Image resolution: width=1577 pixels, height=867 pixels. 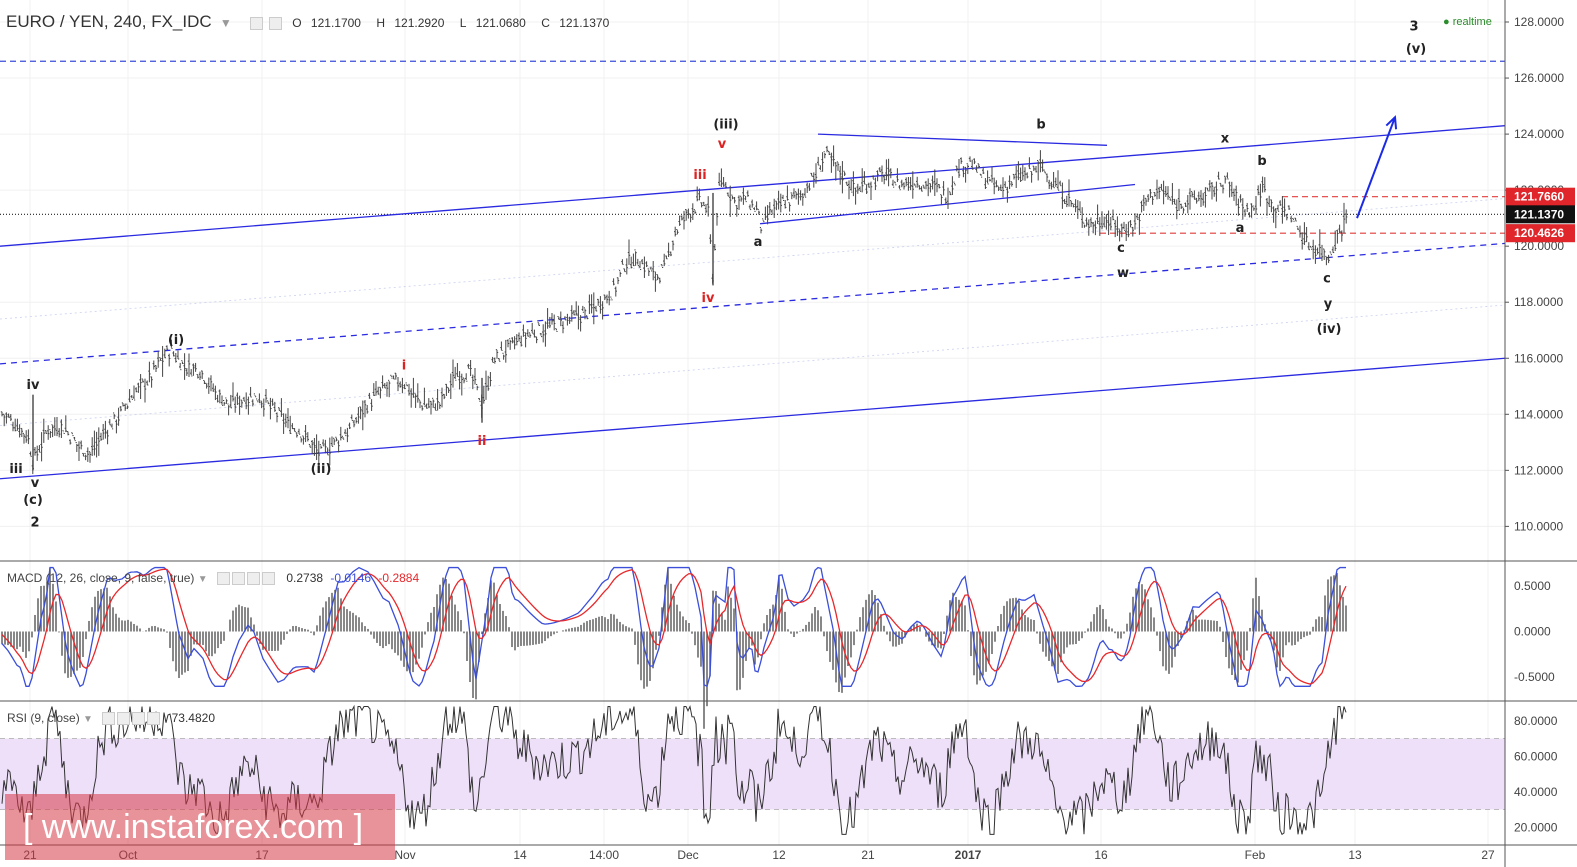 I want to click on realtime-indicator: ● realtime, so click(x=1467, y=22).